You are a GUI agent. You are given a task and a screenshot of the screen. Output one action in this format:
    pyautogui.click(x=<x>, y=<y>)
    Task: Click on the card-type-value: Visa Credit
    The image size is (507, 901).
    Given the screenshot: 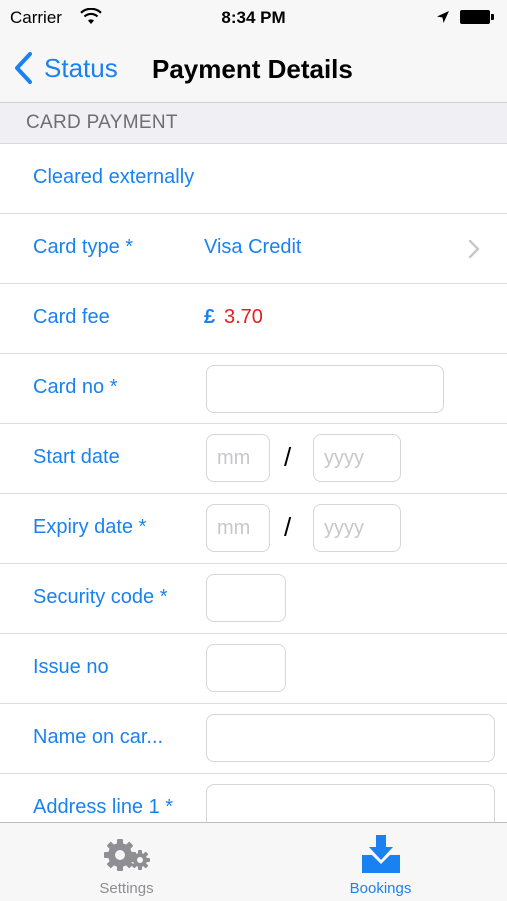 What is the action you would take?
    pyautogui.click(x=253, y=247)
    